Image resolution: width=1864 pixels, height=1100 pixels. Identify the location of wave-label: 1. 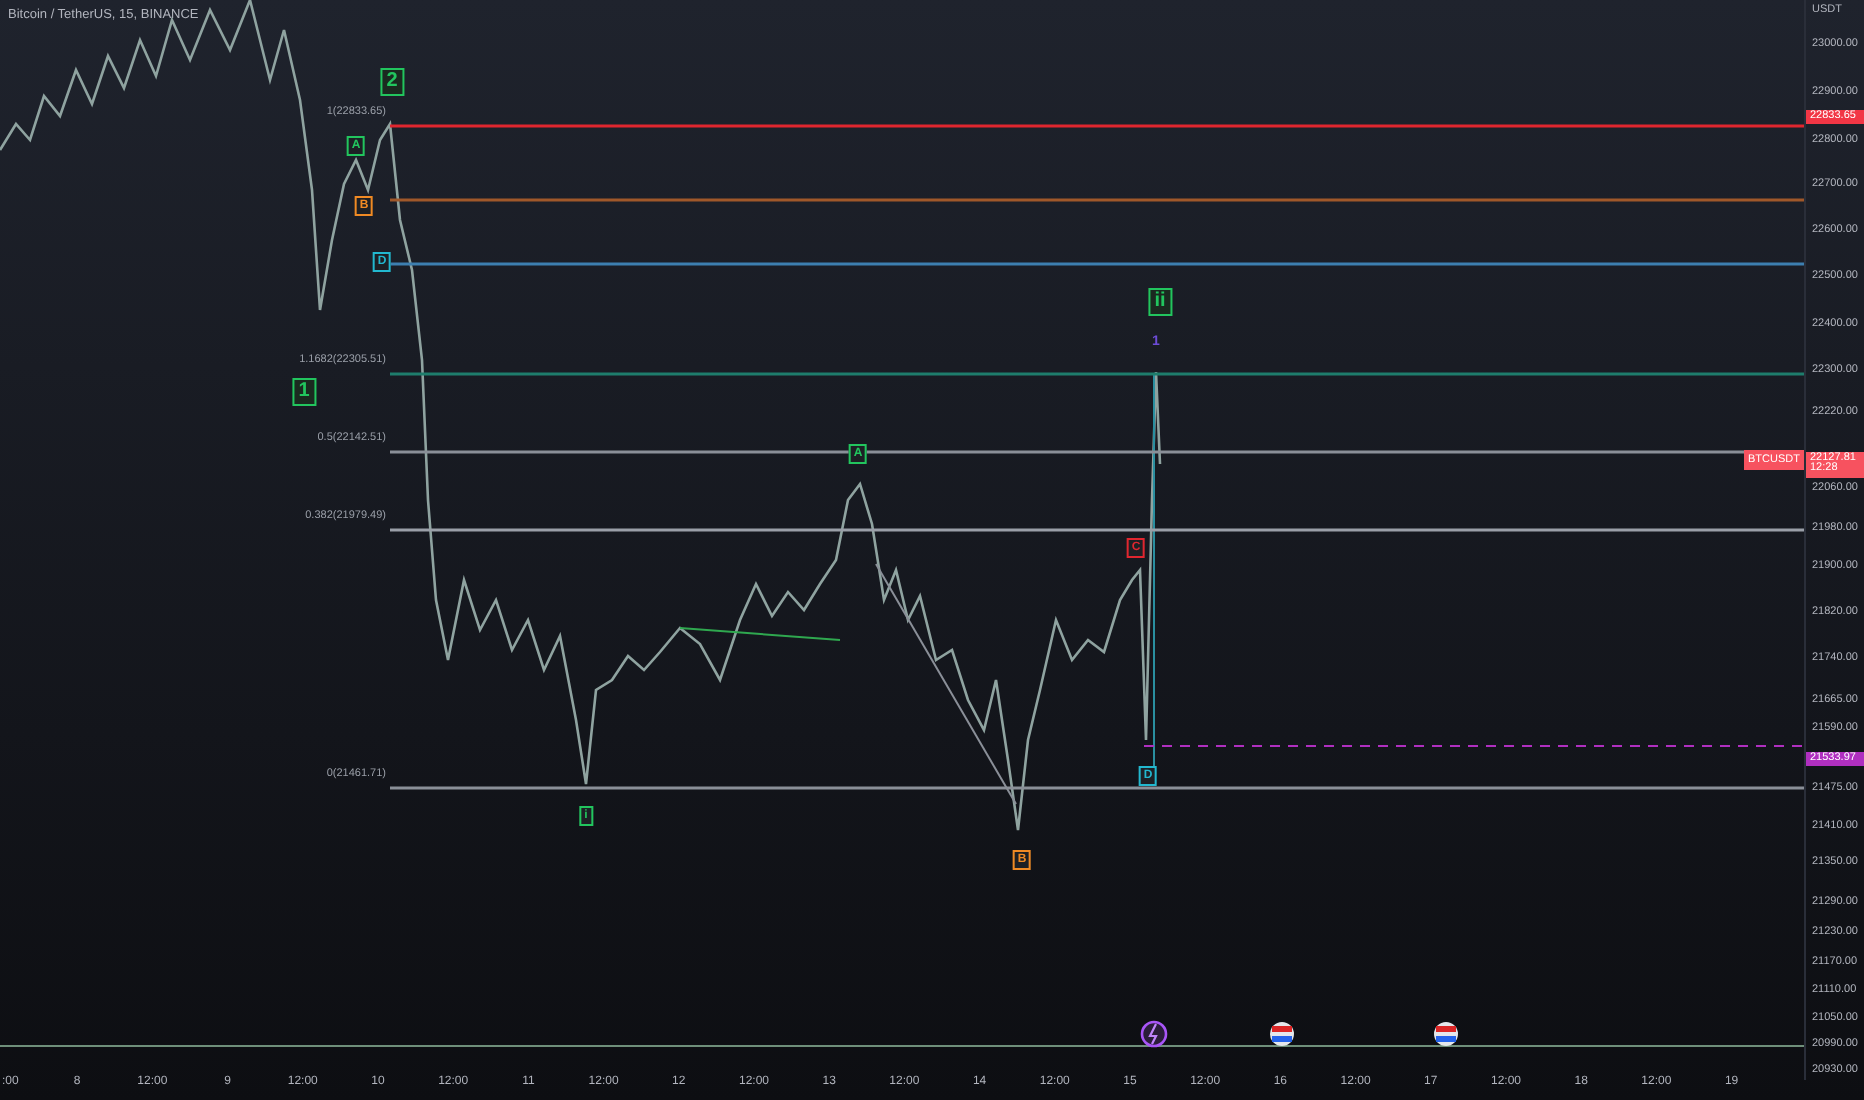
(304, 392).